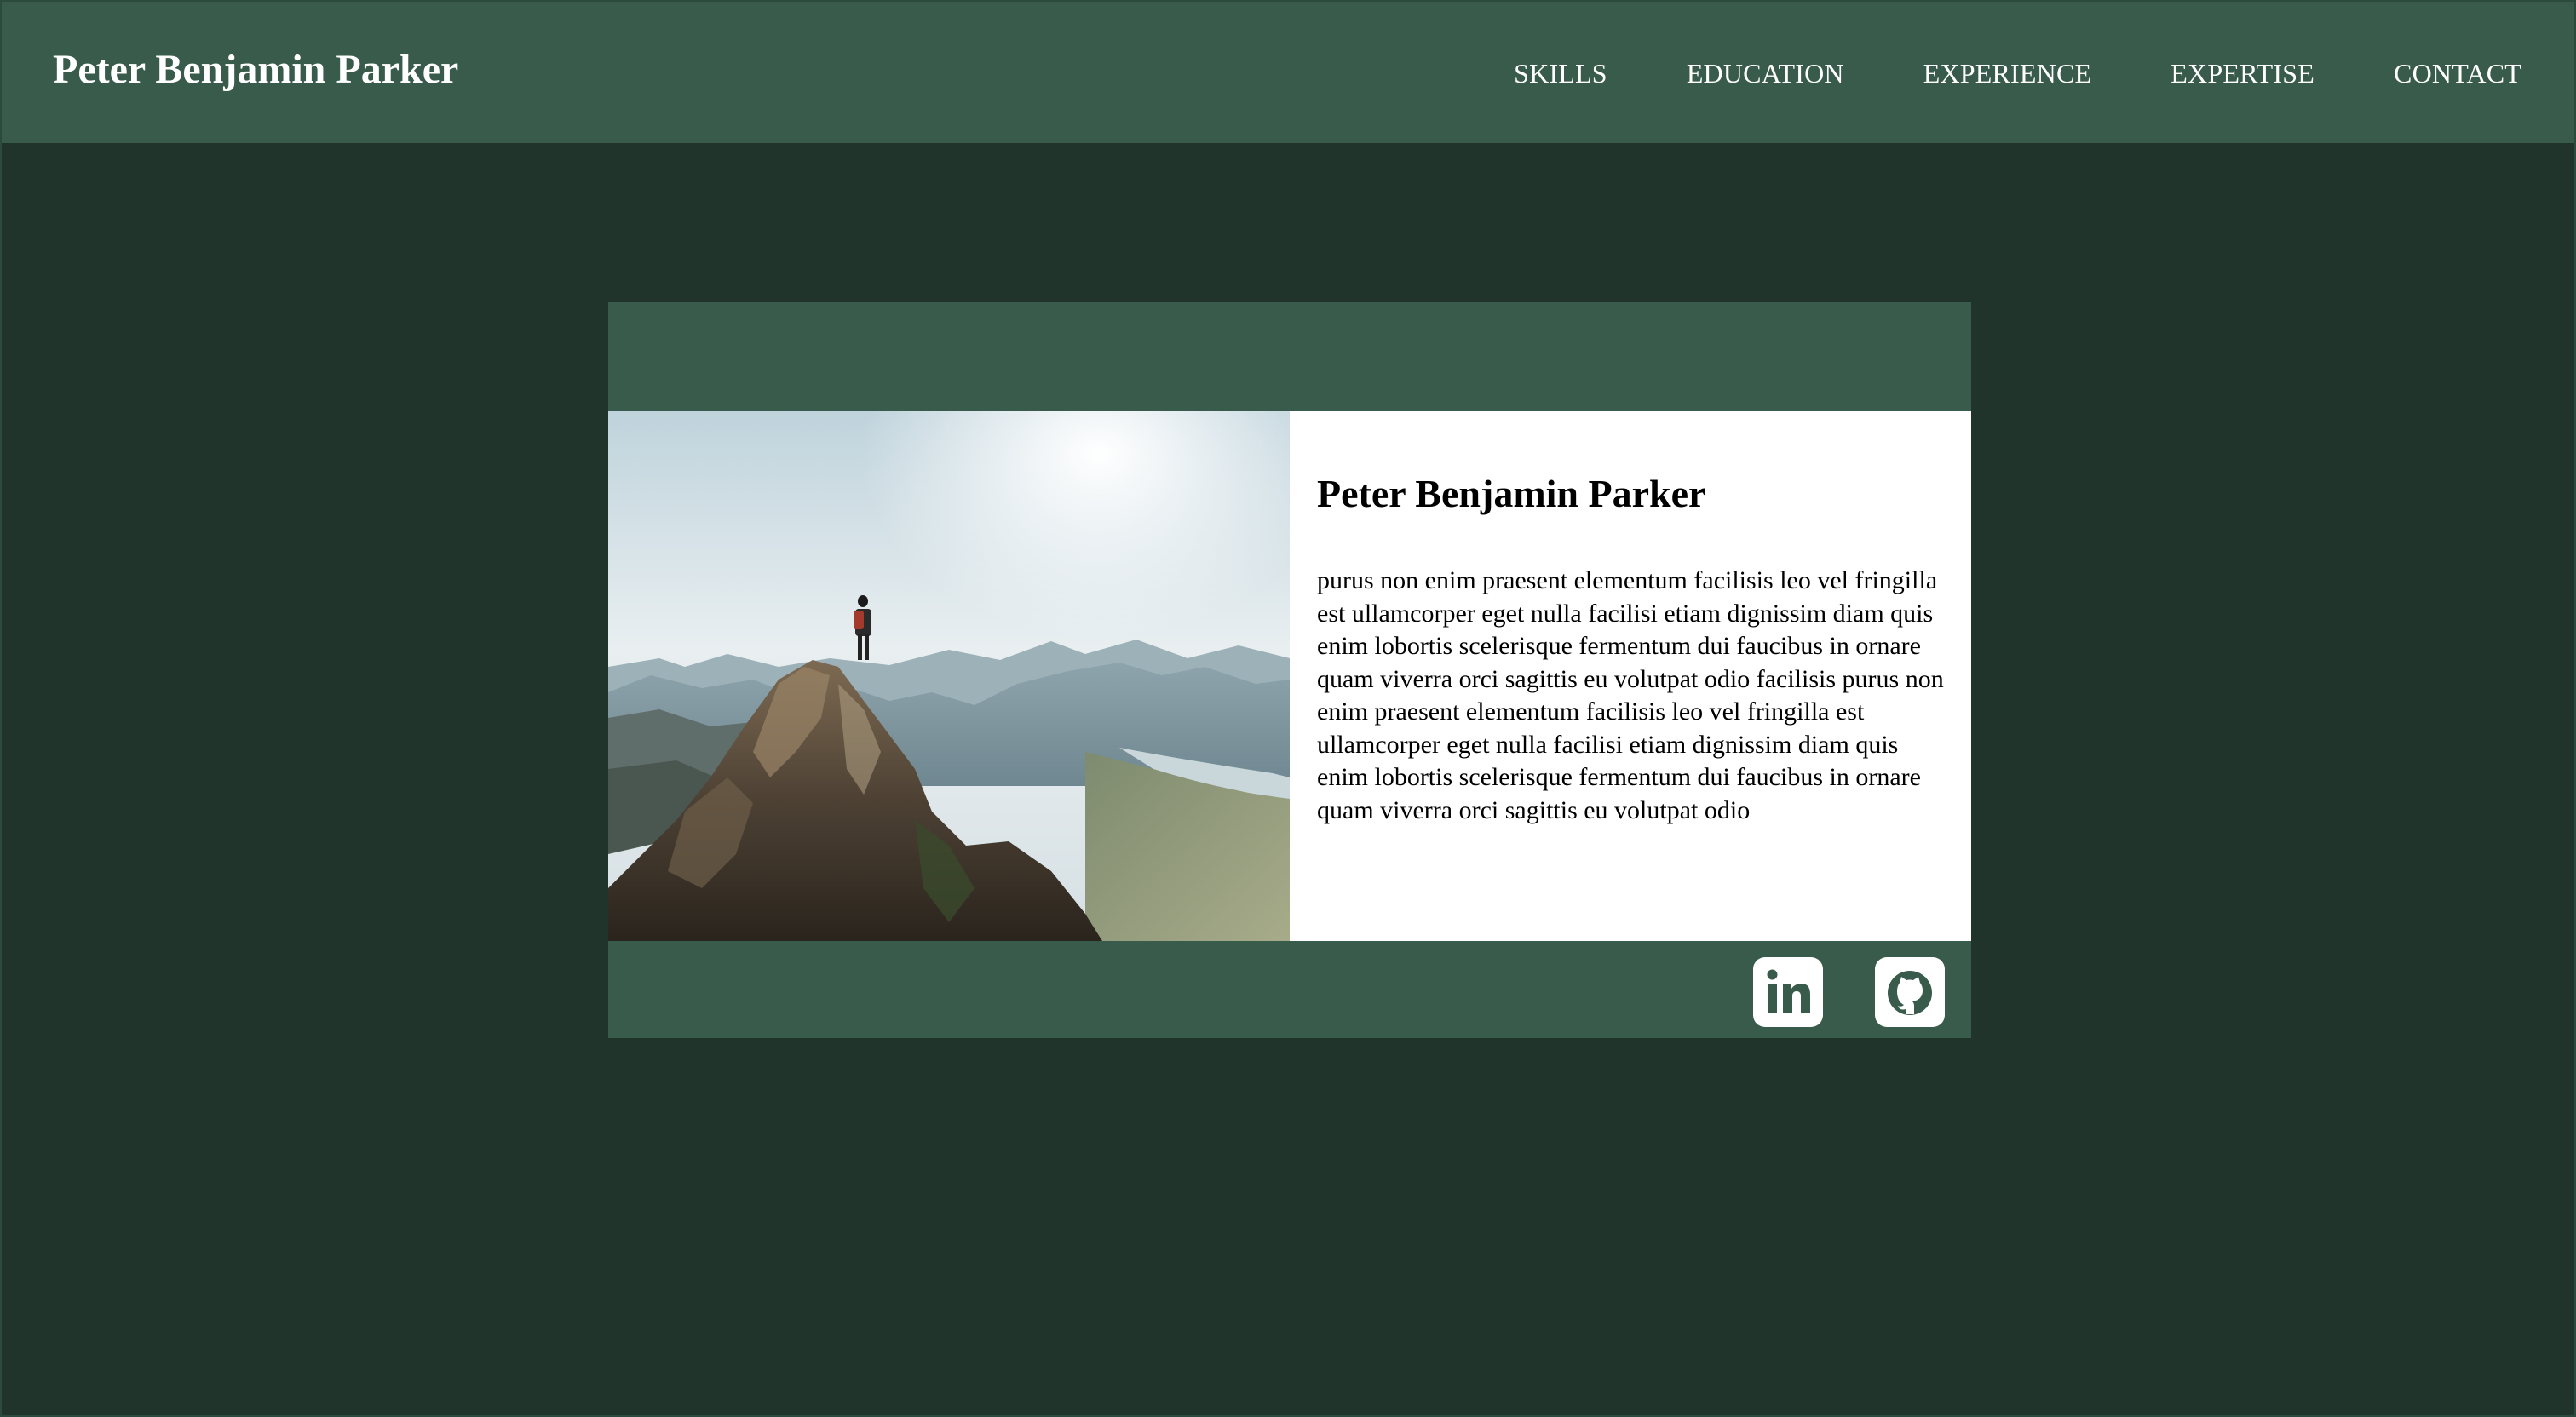 This screenshot has height=1417, width=2576. Describe the element at coordinates (256, 69) in the screenshot. I see `site-title: Peter Benjamin Parker` at that location.